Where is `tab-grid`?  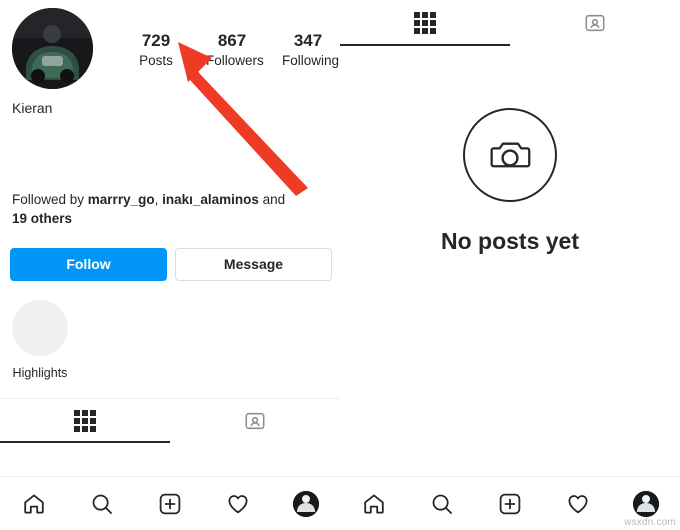
tab-grid is located at coordinates (85, 421).